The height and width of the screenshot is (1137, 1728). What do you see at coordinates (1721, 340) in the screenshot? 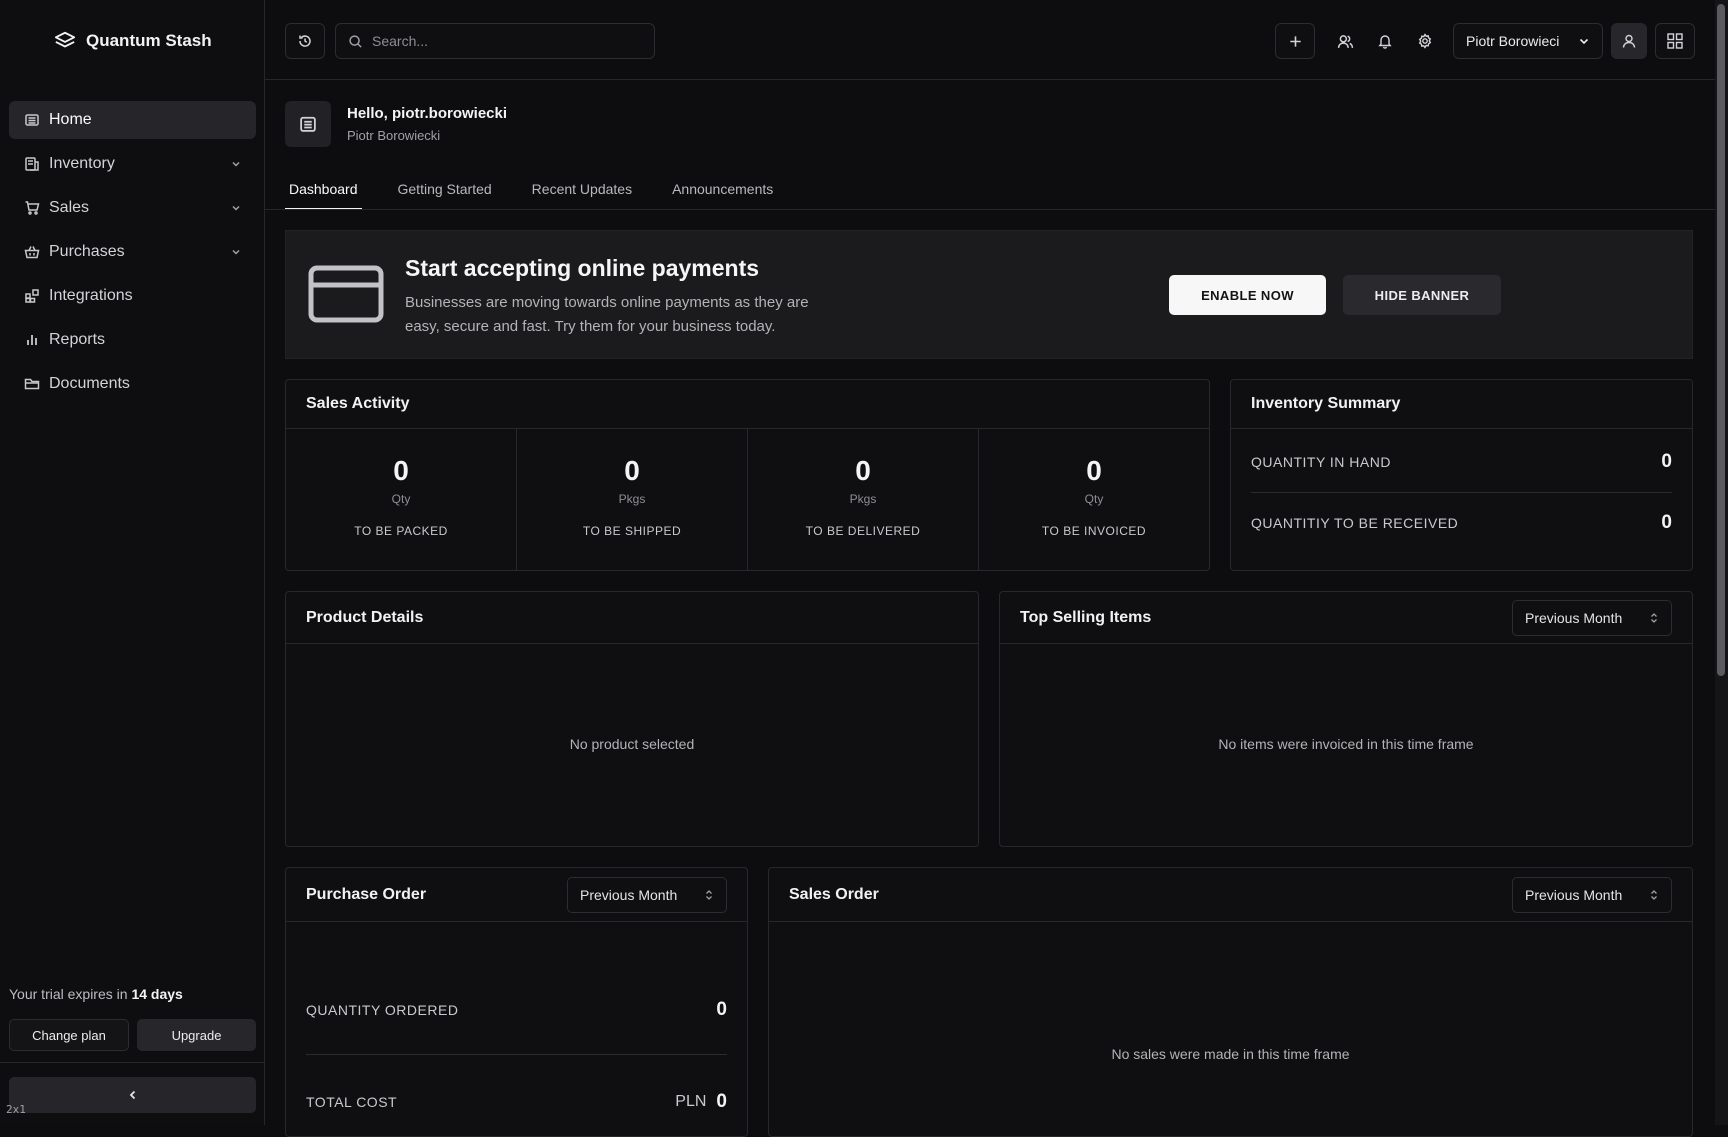
I see `scrollbar-thumb` at bounding box center [1721, 340].